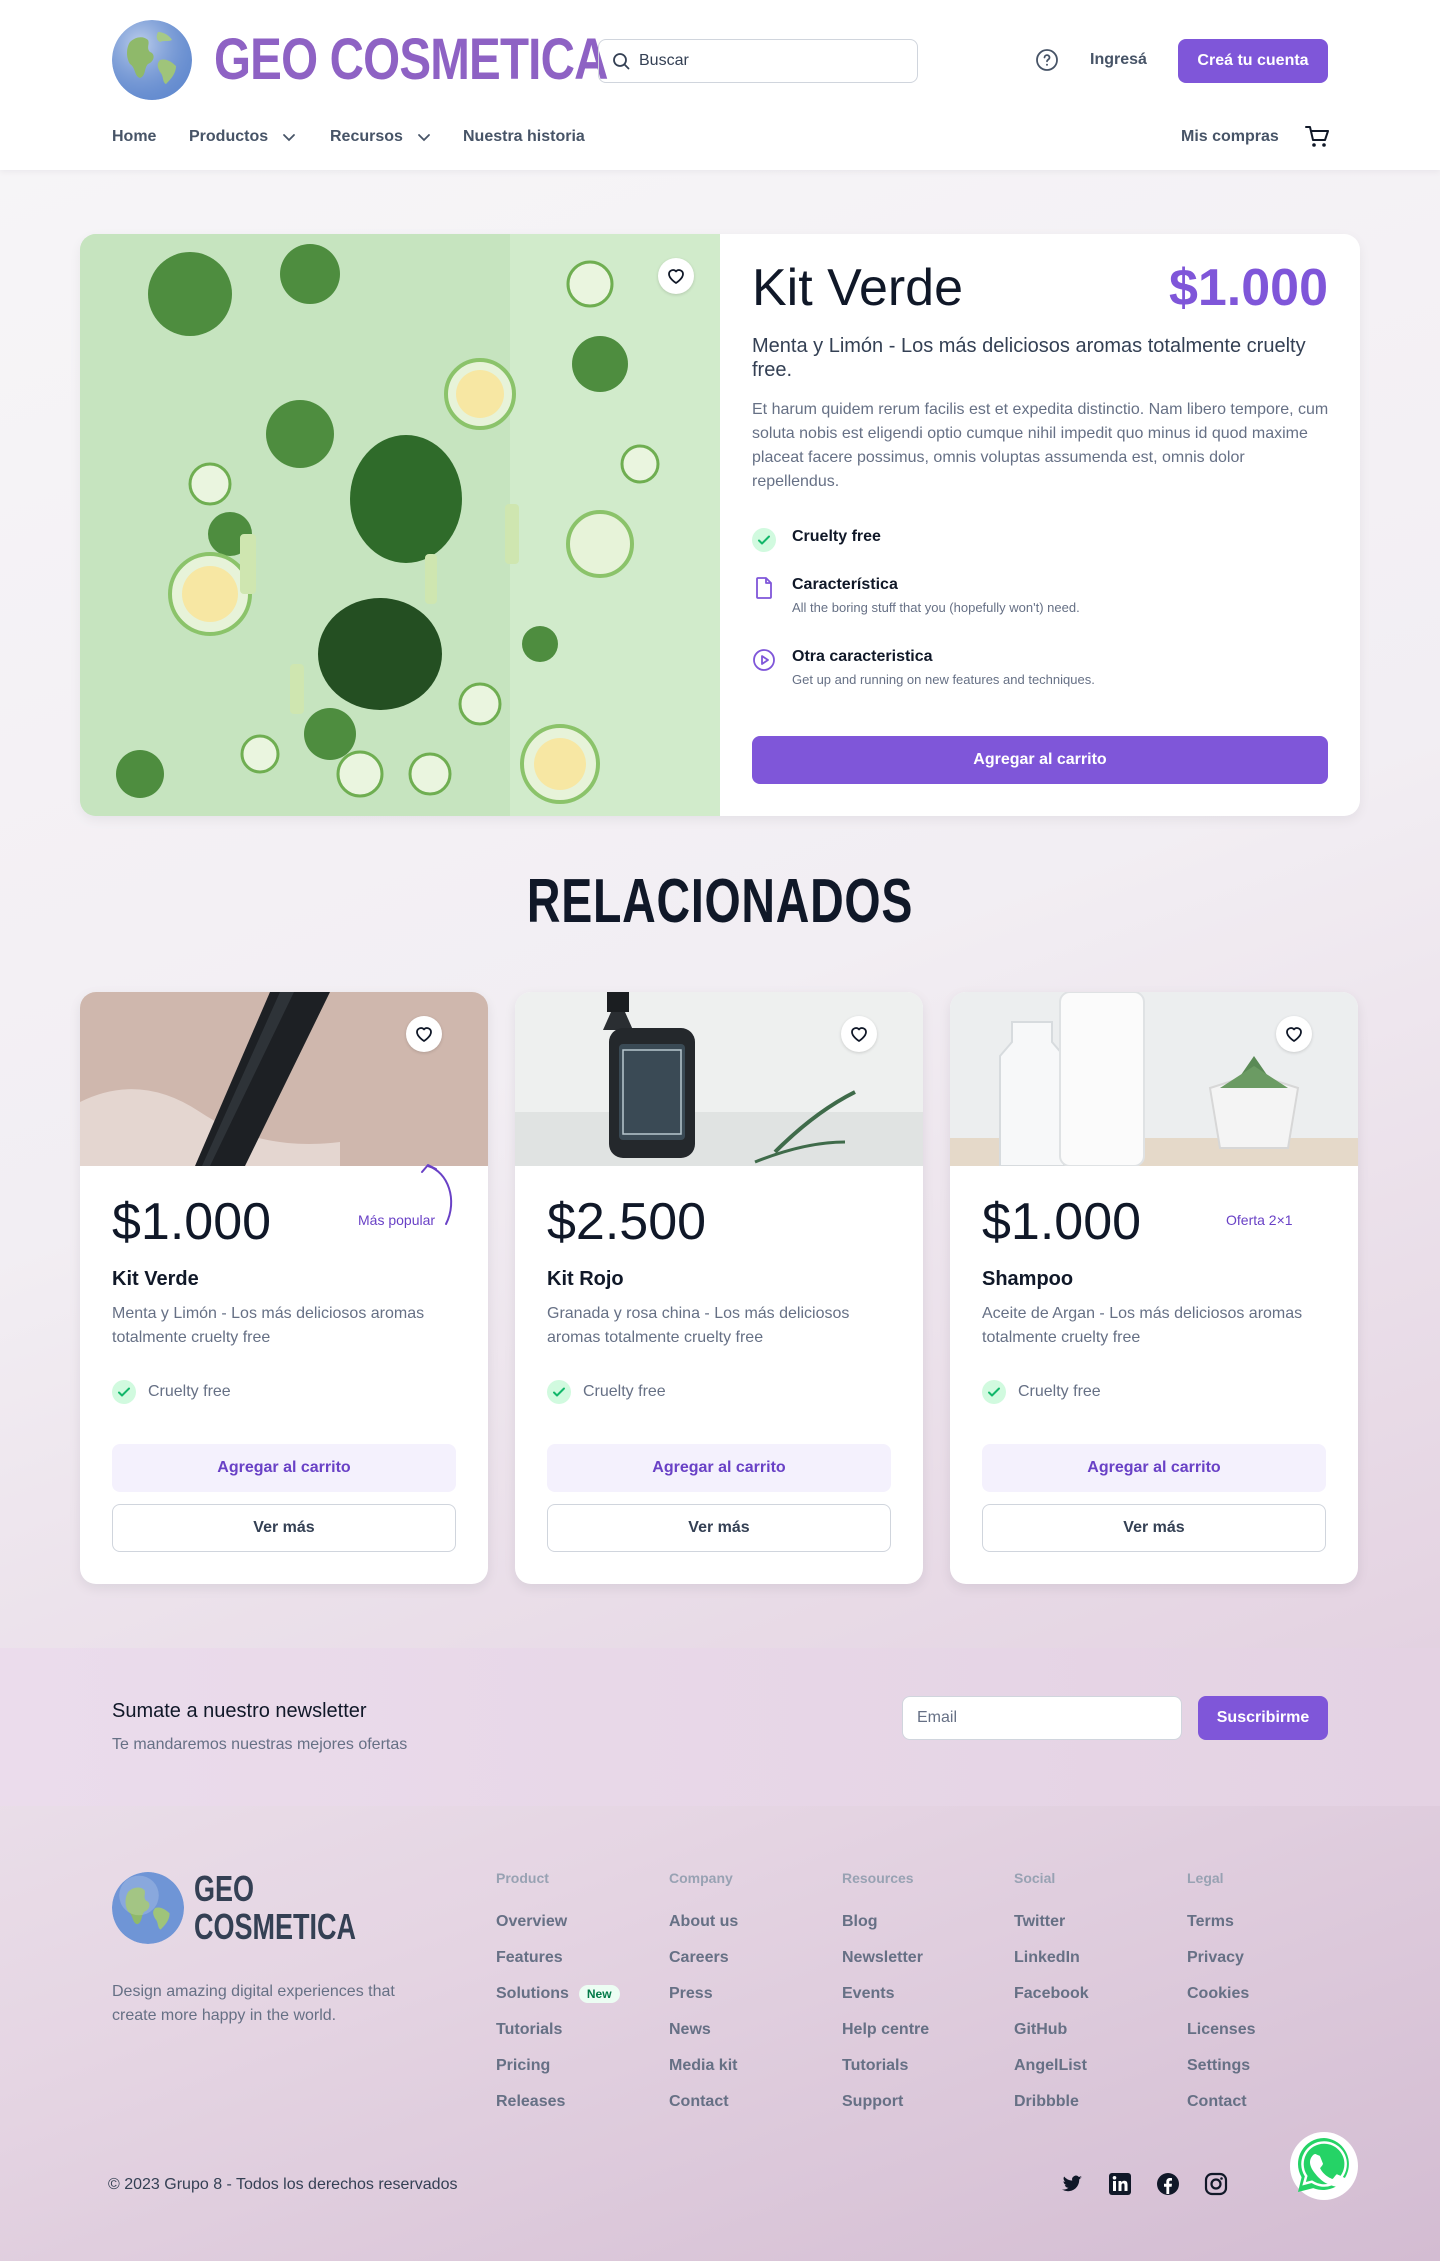  What do you see at coordinates (764, 588) in the screenshot?
I see `file-icon` at bounding box center [764, 588].